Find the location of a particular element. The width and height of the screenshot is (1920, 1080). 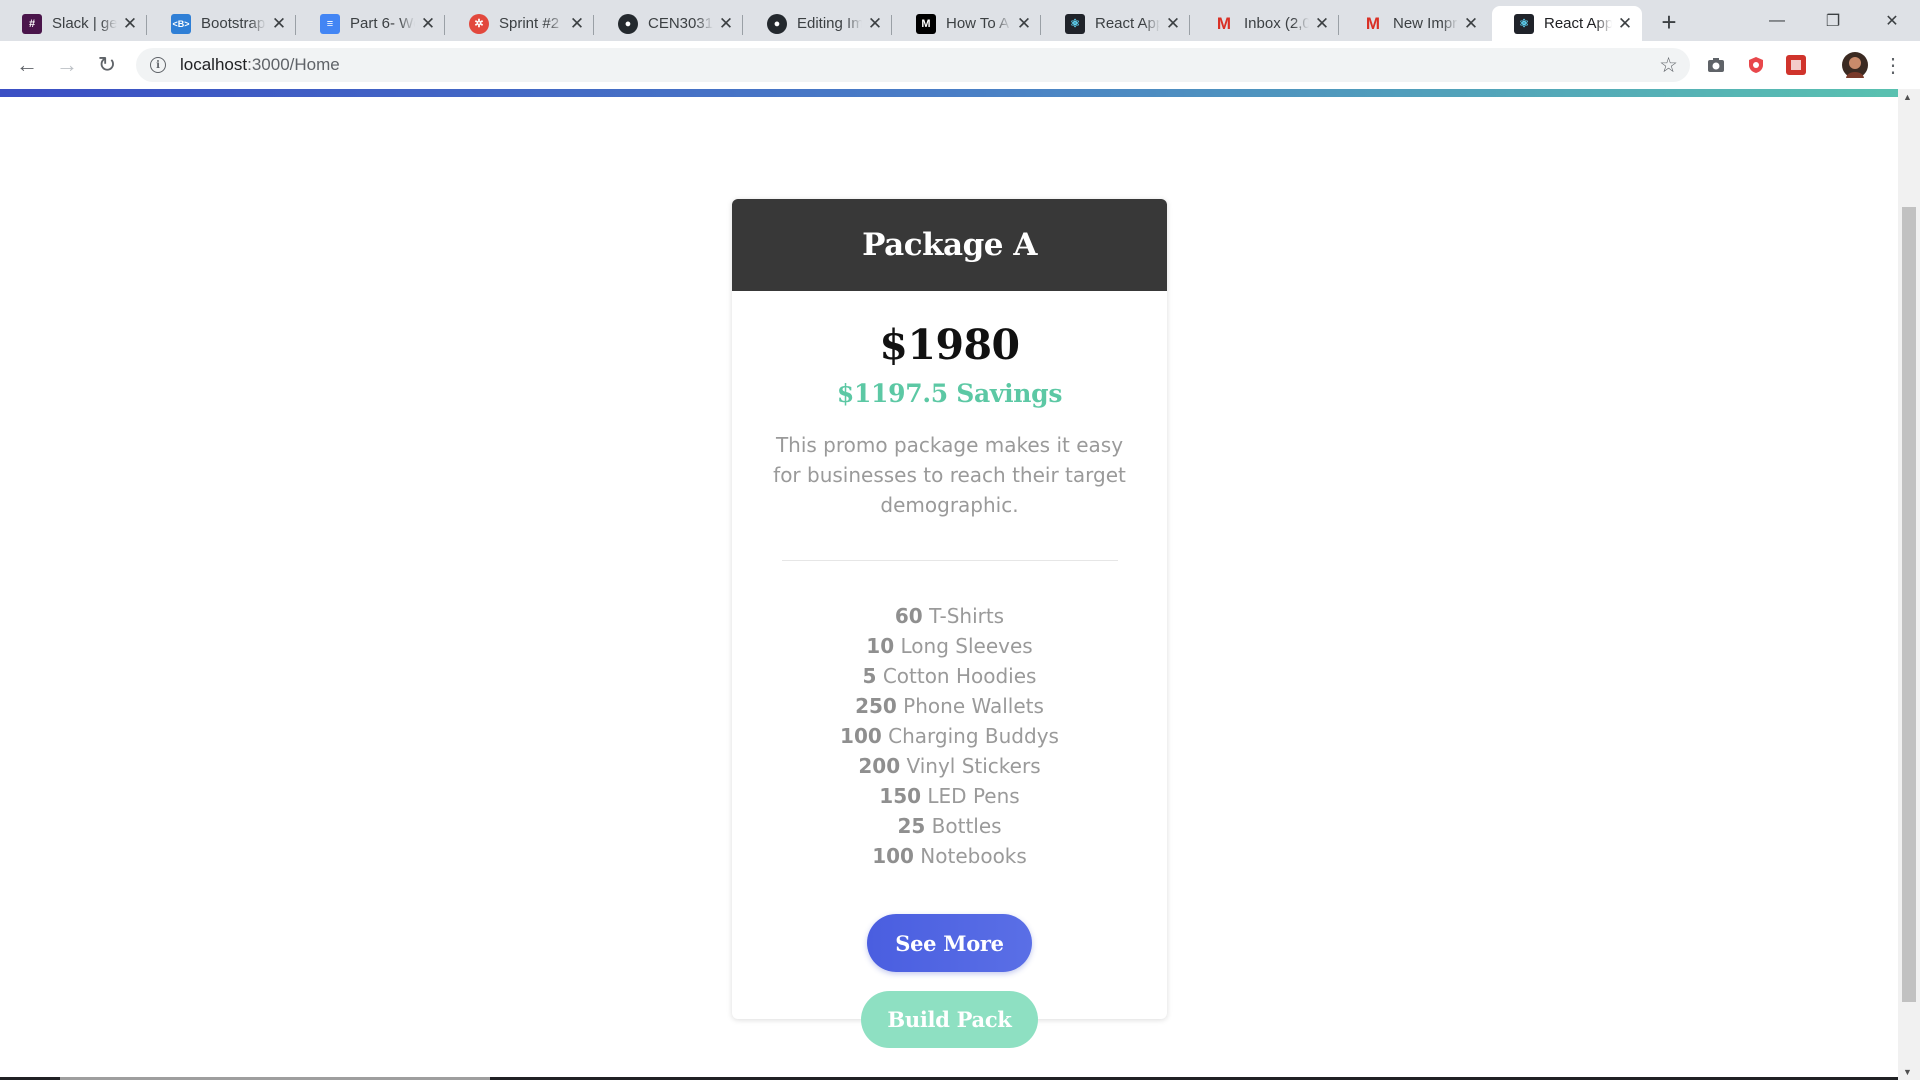

browser-toolbar: ← → ↻ i localhost:3000/Home ☆ ⋮ is located at coordinates (960, 65).